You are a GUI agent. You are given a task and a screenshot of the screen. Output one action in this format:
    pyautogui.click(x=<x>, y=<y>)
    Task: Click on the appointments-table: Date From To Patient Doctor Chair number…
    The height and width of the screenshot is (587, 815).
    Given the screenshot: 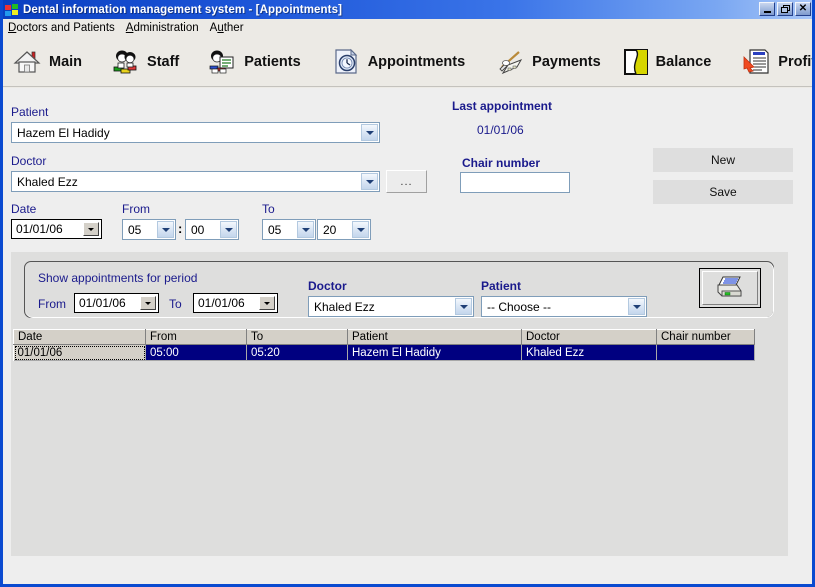 What is the action you would take?
    pyautogui.click(x=384, y=345)
    